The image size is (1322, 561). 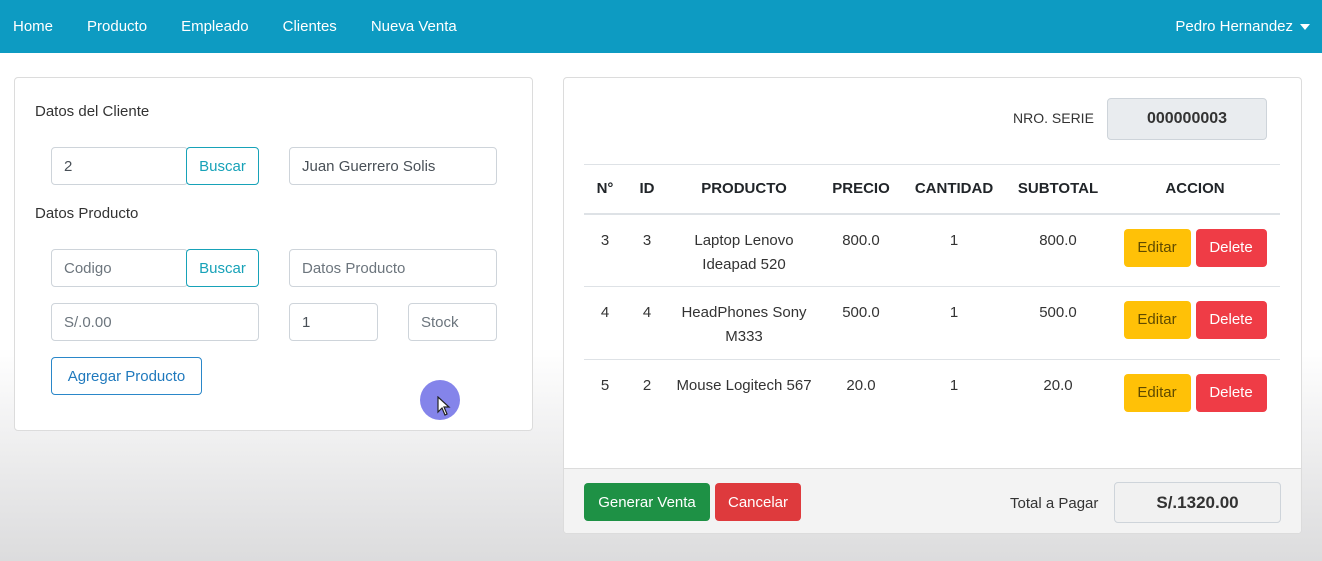 What do you see at coordinates (393, 166) in the screenshot?
I see `cliente-nombre-input` at bounding box center [393, 166].